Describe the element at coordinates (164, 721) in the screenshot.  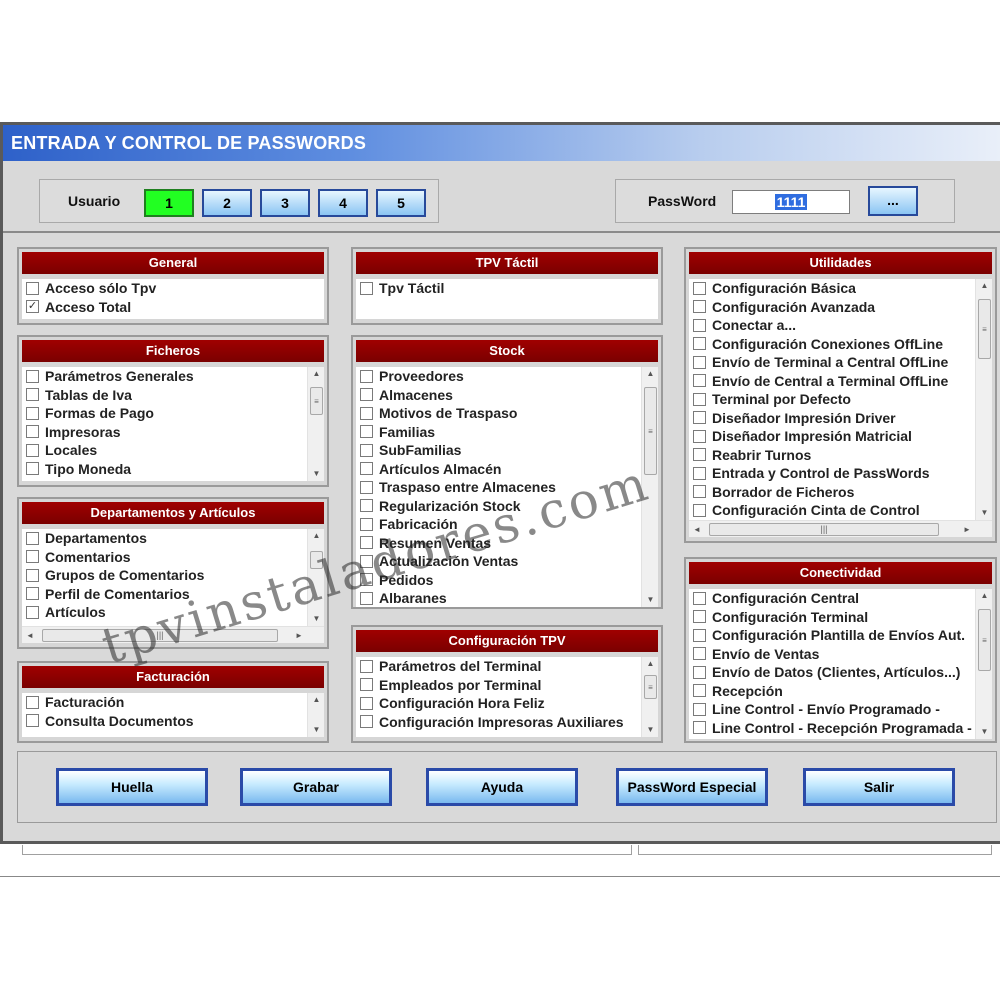
I see `checkbox-item: Consulta Documentos` at that location.